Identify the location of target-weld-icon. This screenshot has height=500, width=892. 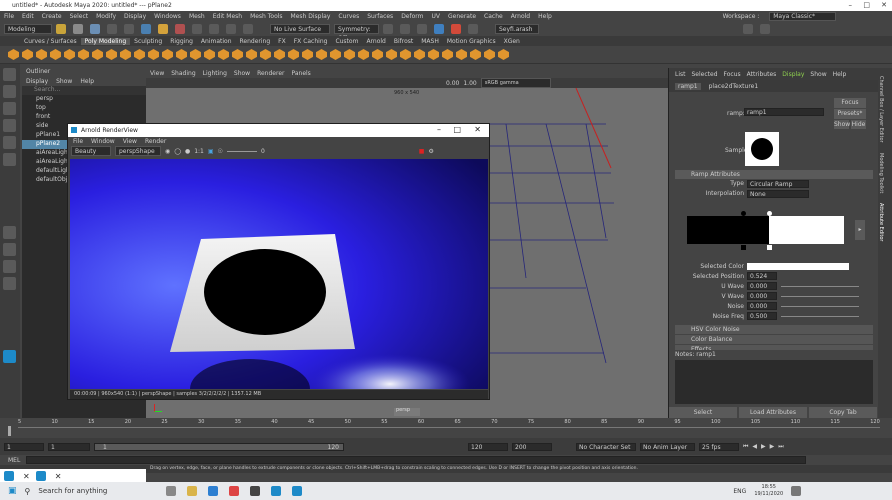
(321, 54).